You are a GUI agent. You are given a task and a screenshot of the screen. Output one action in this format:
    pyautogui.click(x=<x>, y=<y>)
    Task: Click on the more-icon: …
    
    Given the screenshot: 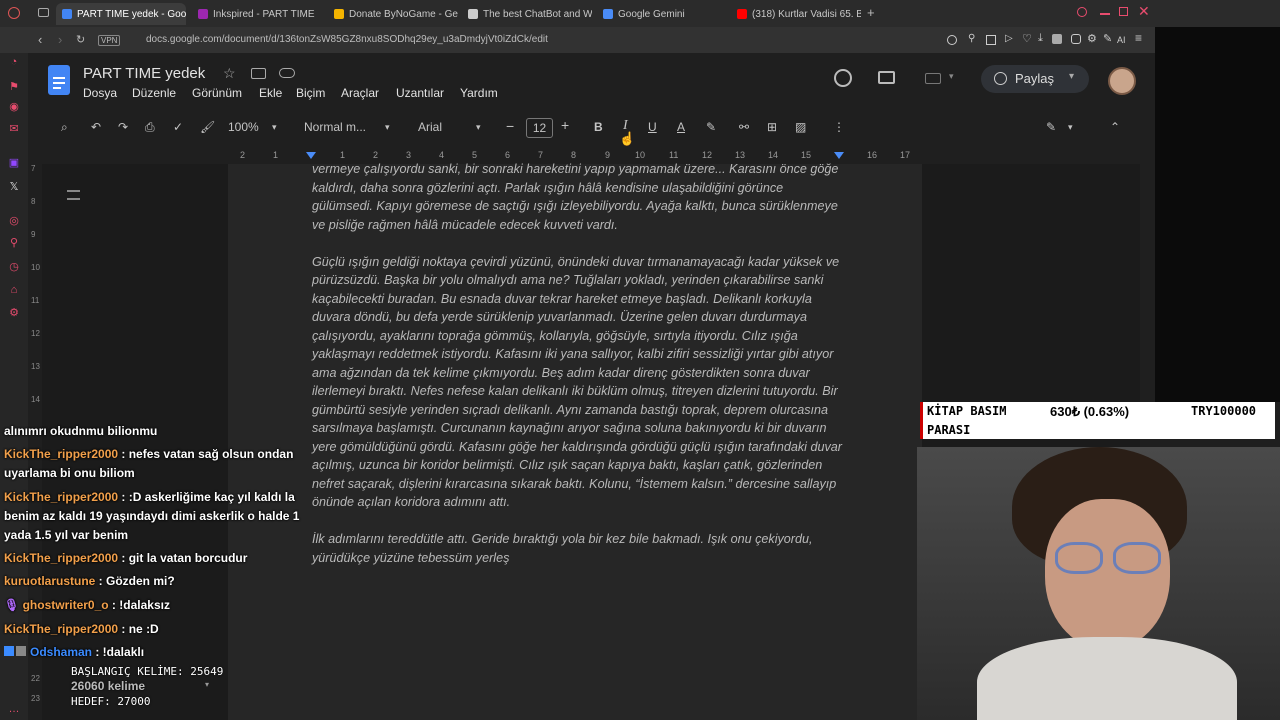 What is the action you would take?
    pyautogui.click(x=14, y=709)
    